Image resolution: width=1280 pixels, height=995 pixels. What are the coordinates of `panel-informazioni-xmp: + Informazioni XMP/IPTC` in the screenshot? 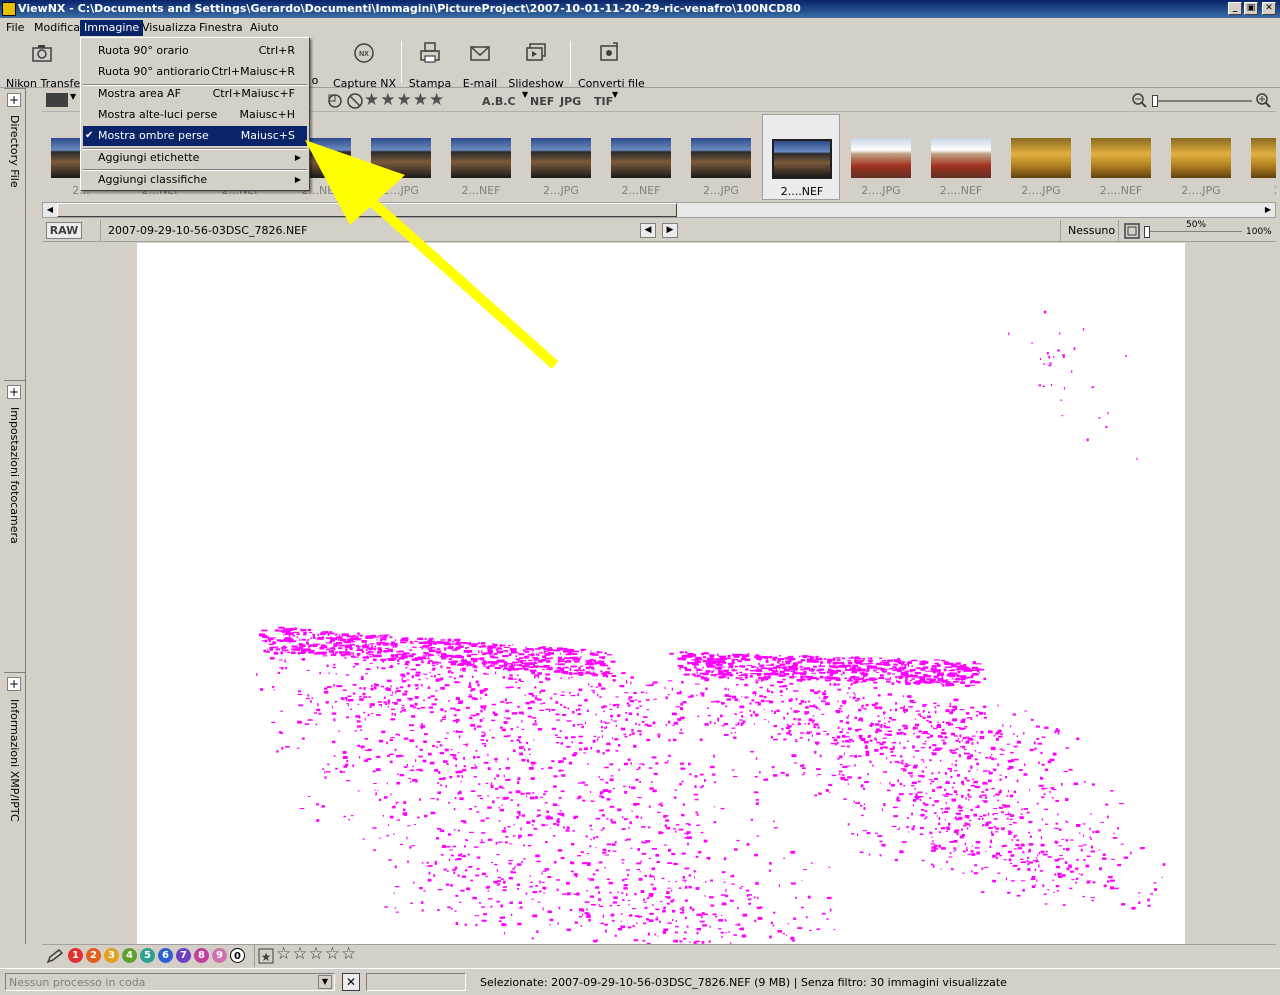 It's located at (15, 808).